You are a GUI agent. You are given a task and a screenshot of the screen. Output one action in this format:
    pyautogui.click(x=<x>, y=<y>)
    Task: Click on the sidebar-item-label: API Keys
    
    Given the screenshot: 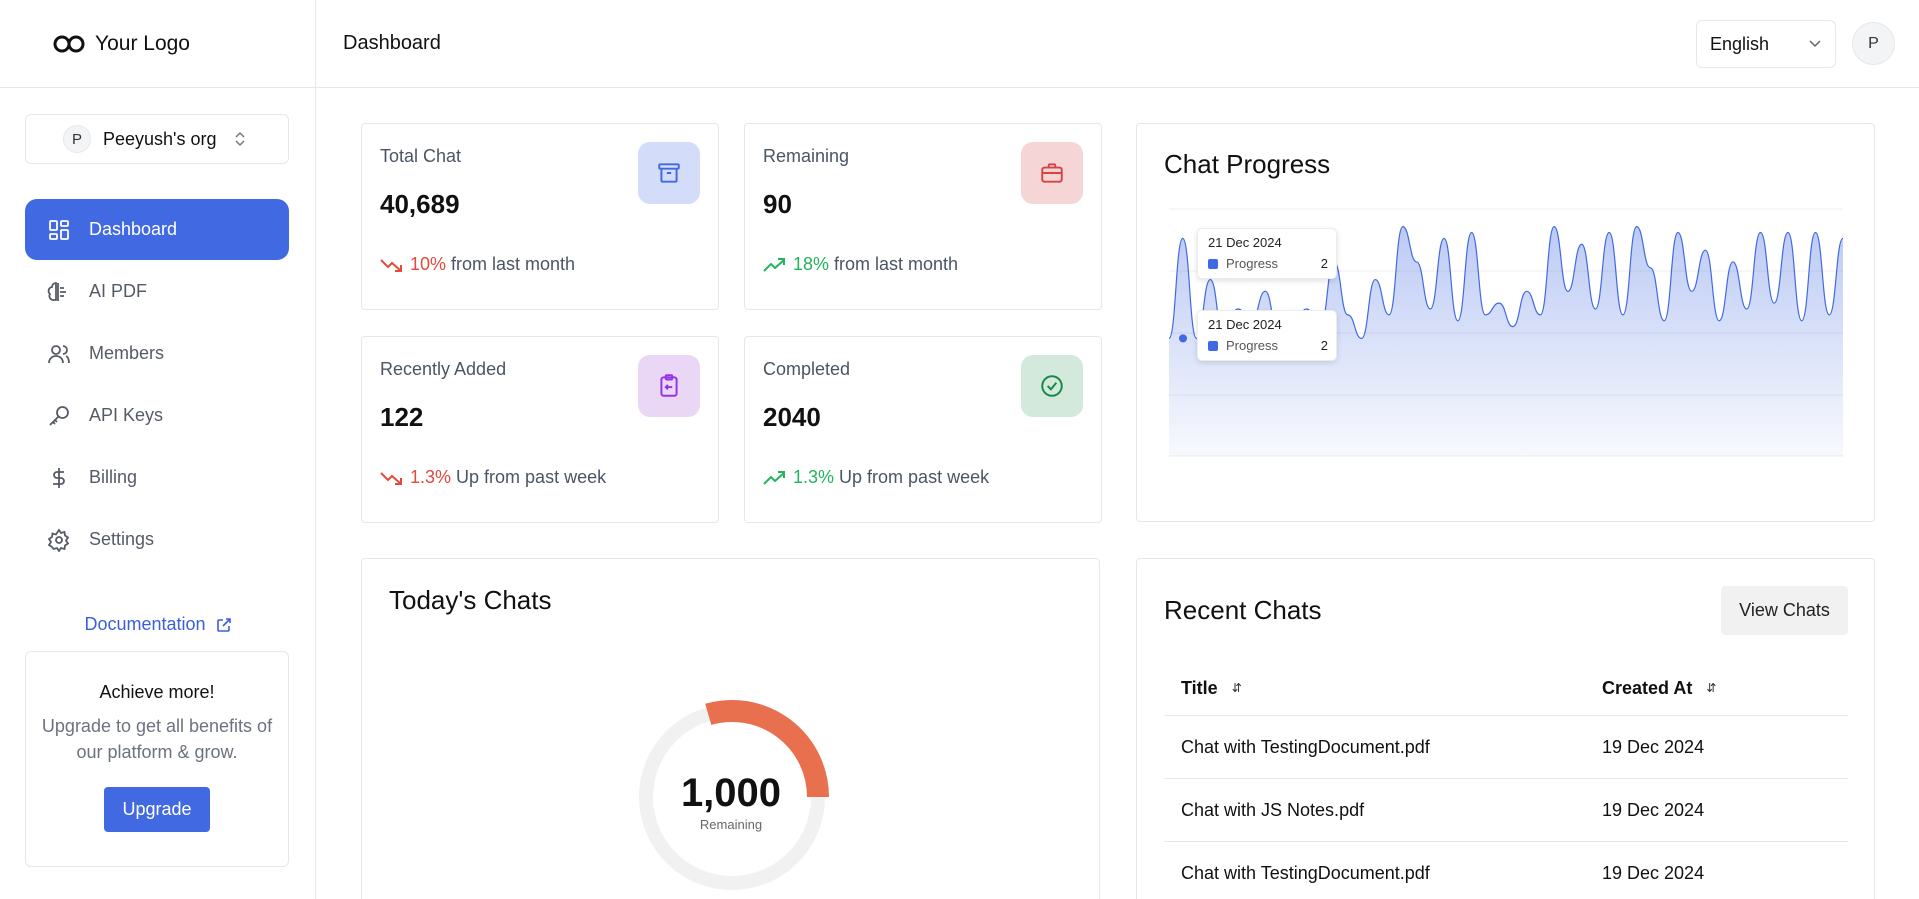 What is the action you would take?
    pyautogui.click(x=126, y=415)
    